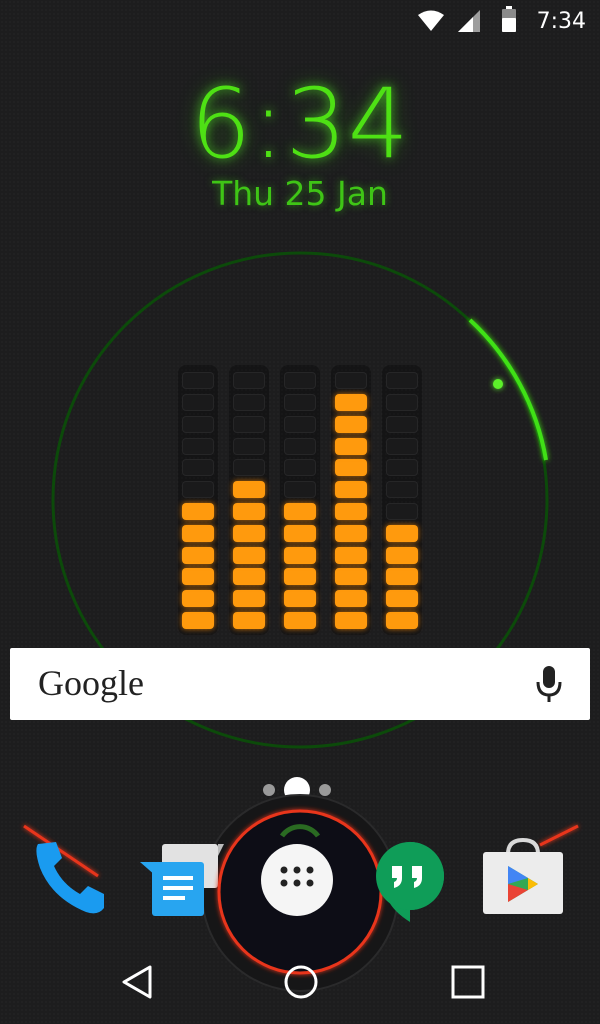  What do you see at coordinates (70, 878) in the screenshot?
I see `phone-app-icon` at bounding box center [70, 878].